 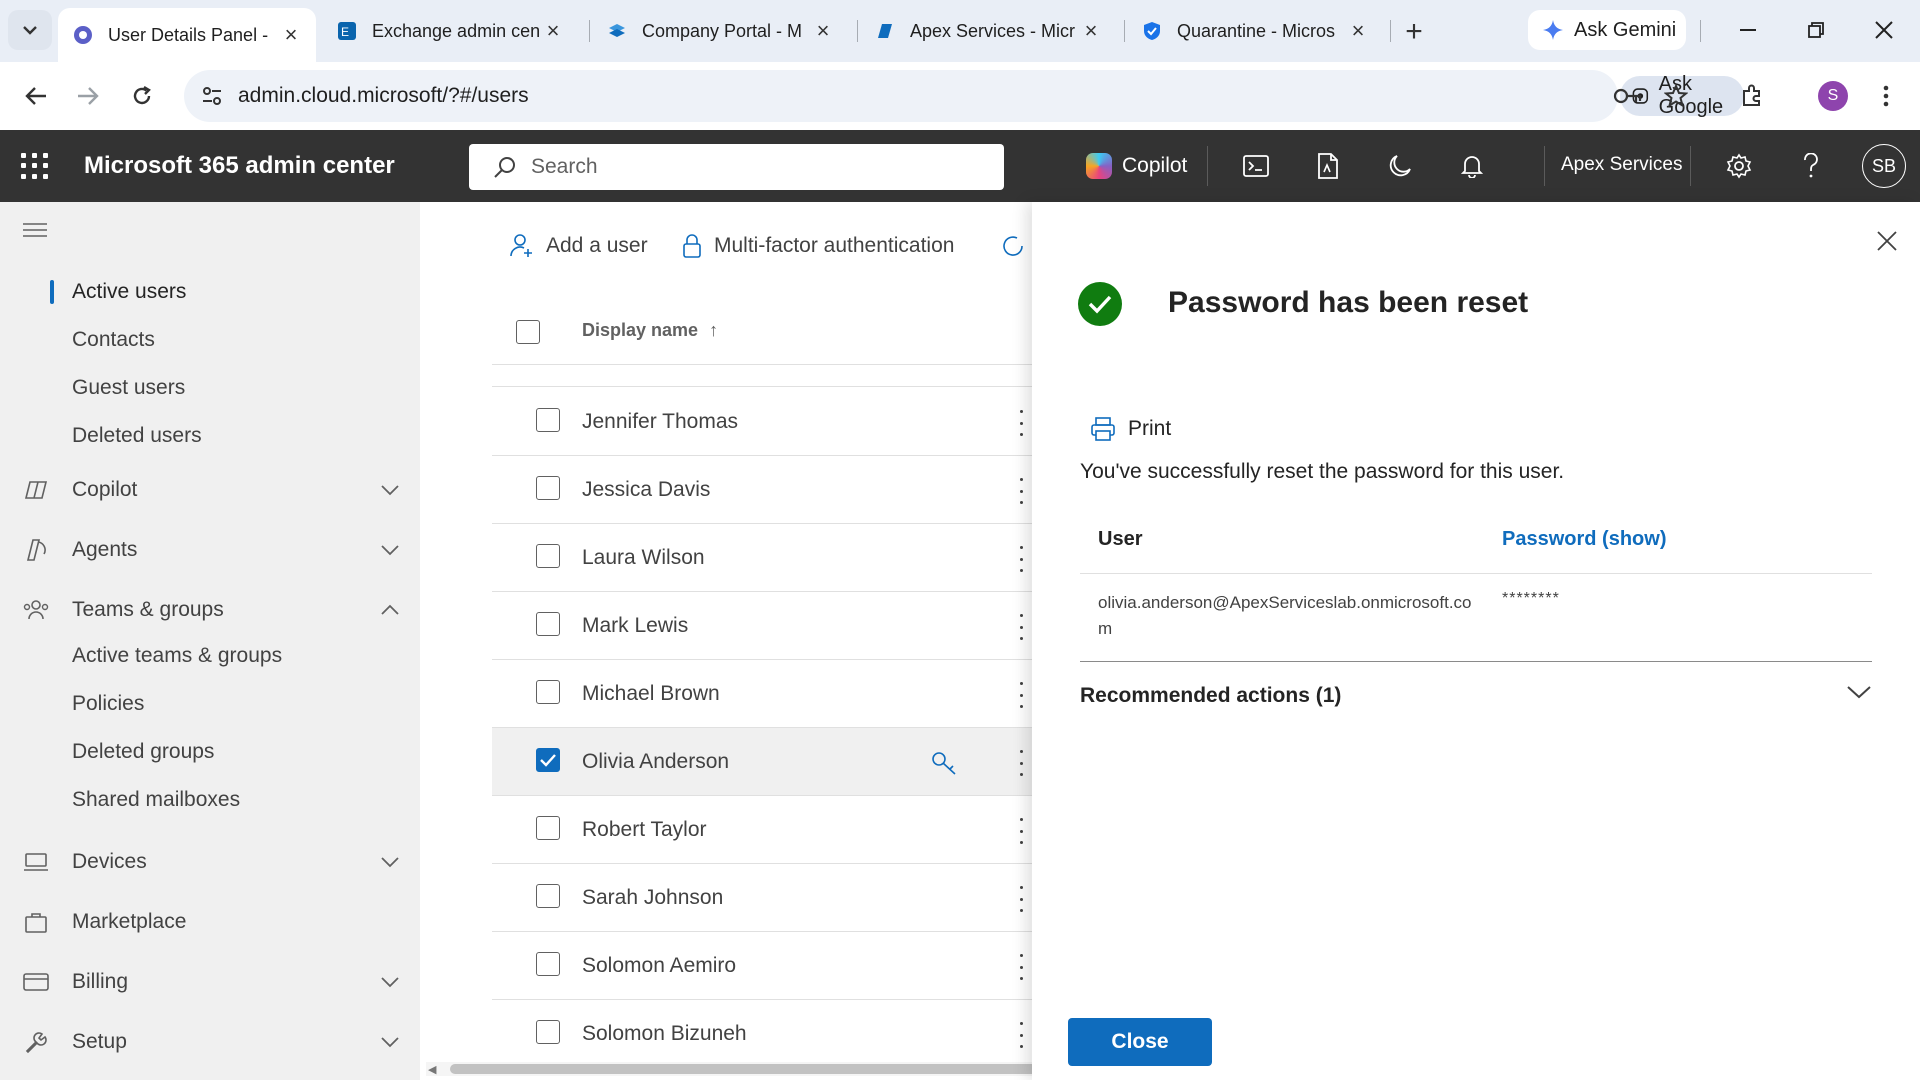 I want to click on help-question-icon, so click(x=1811, y=166).